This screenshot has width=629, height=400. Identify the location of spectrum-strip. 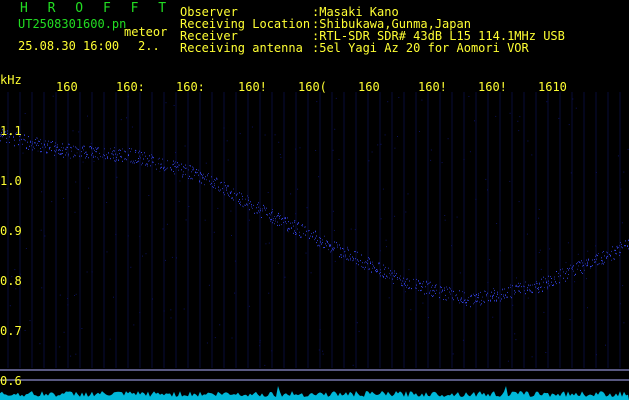
(314, 393).